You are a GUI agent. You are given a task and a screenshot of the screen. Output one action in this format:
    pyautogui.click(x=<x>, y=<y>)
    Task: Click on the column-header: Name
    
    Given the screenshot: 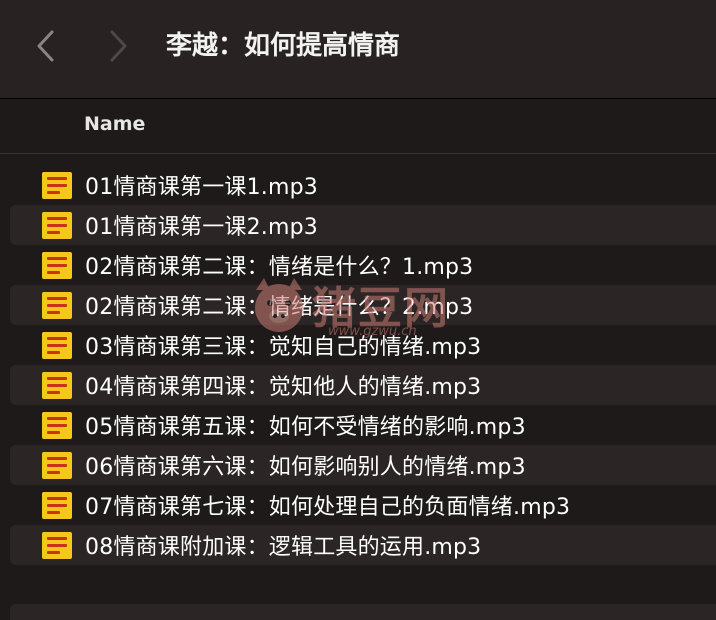 What is the action you would take?
    pyautogui.click(x=358, y=126)
    